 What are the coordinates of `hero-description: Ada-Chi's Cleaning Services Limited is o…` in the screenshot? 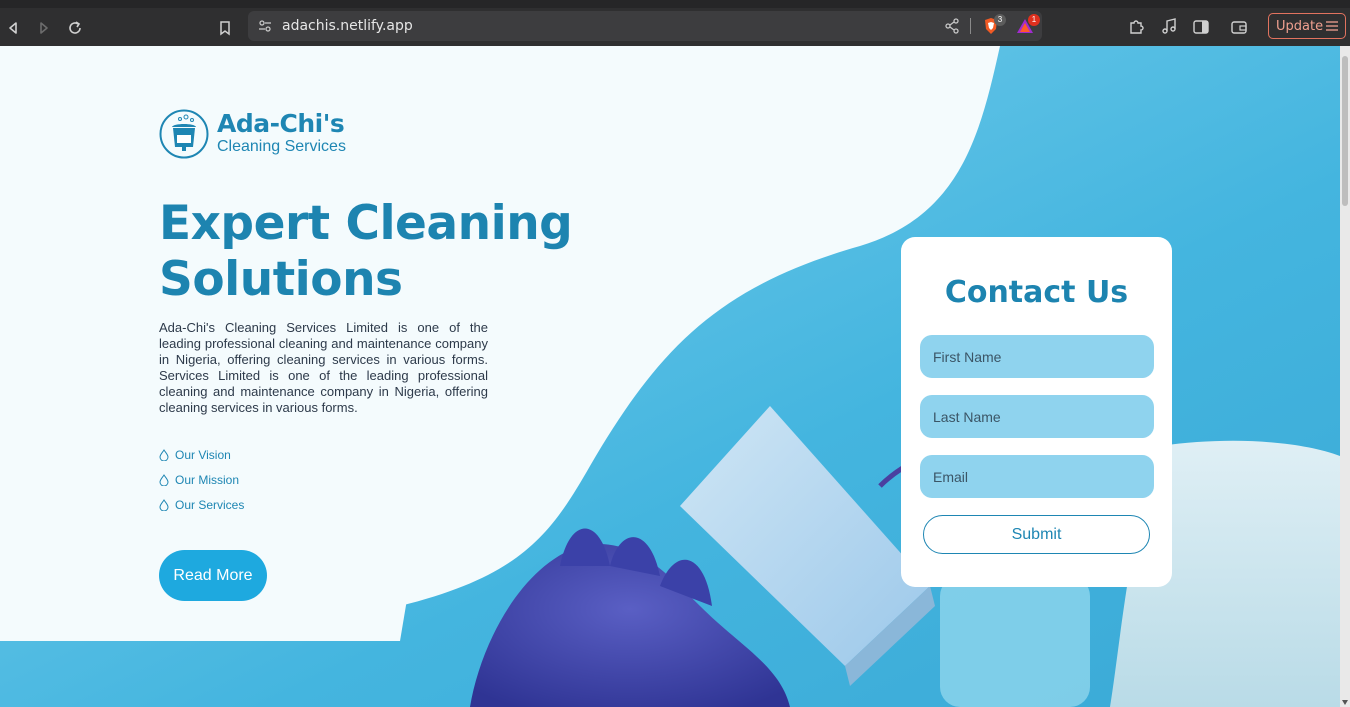 It's located at (323, 367).